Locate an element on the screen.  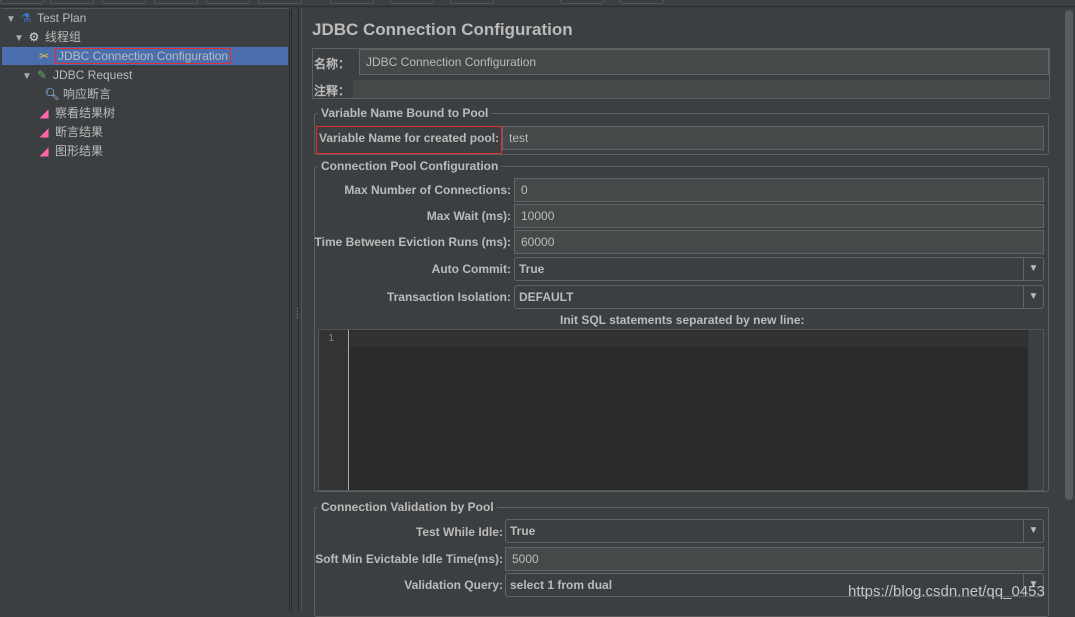
variable-name-section-title: Variable Name Bound to Pool is located at coordinates (405, 113).